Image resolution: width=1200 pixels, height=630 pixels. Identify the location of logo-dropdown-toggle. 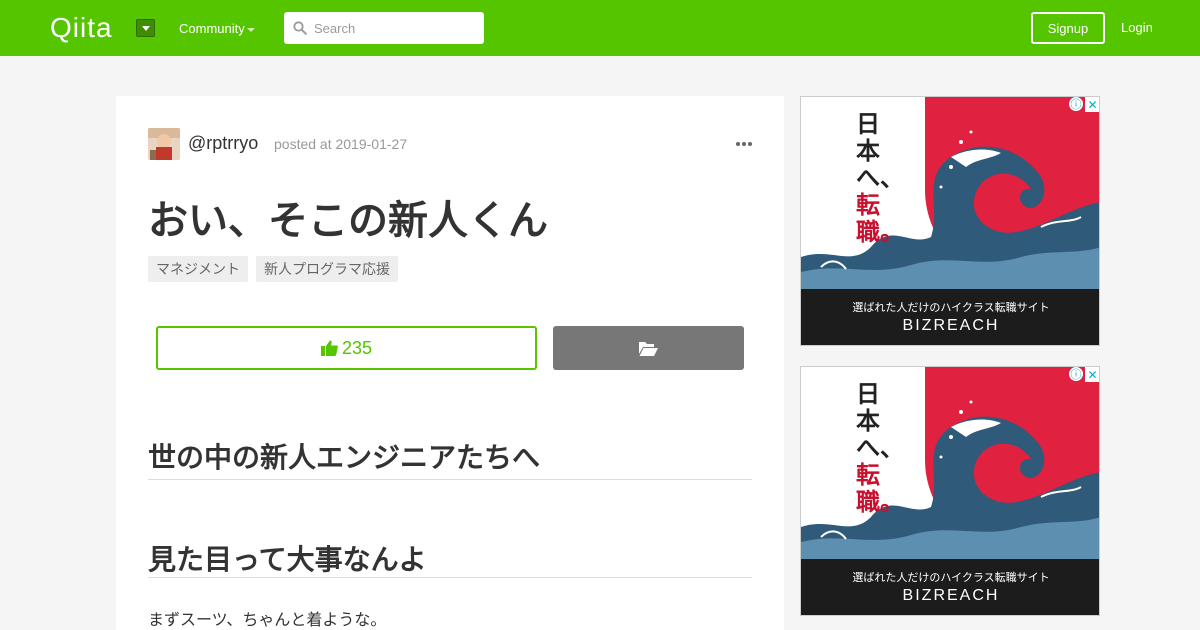
(145, 28).